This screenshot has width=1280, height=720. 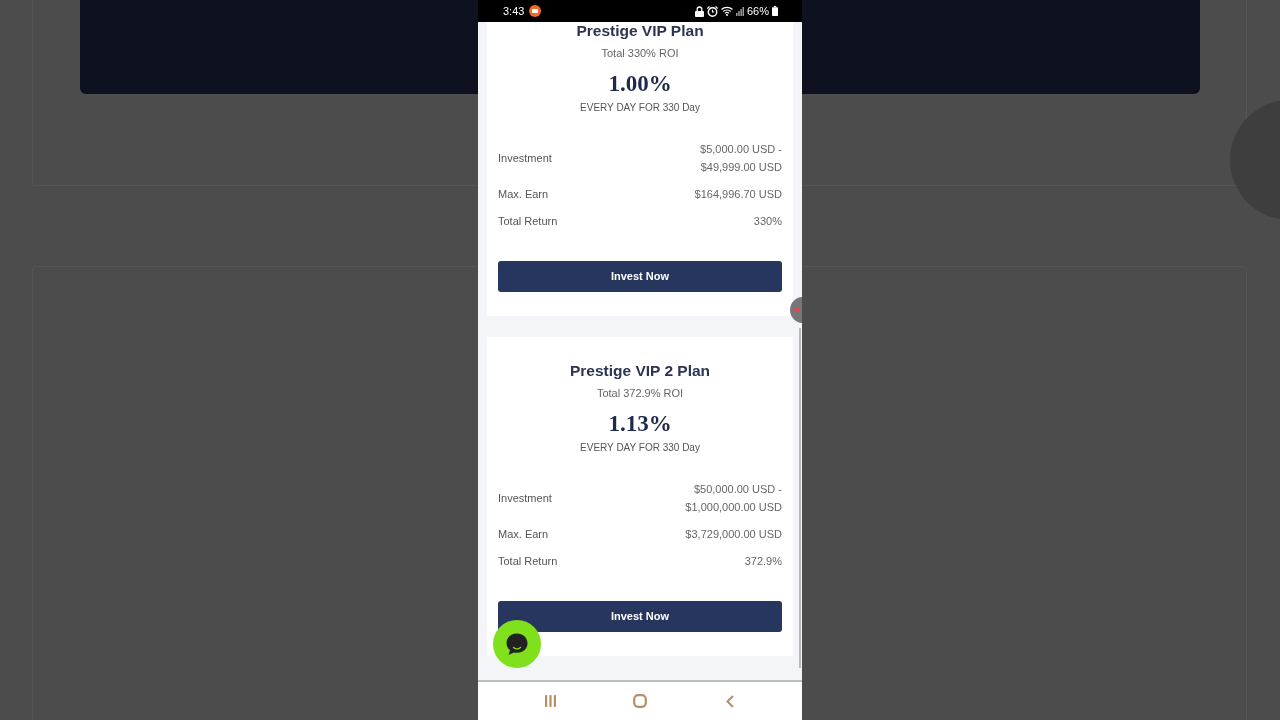 I want to click on detail-value: $3,729,000.00 USD, so click(x=733, y=534).